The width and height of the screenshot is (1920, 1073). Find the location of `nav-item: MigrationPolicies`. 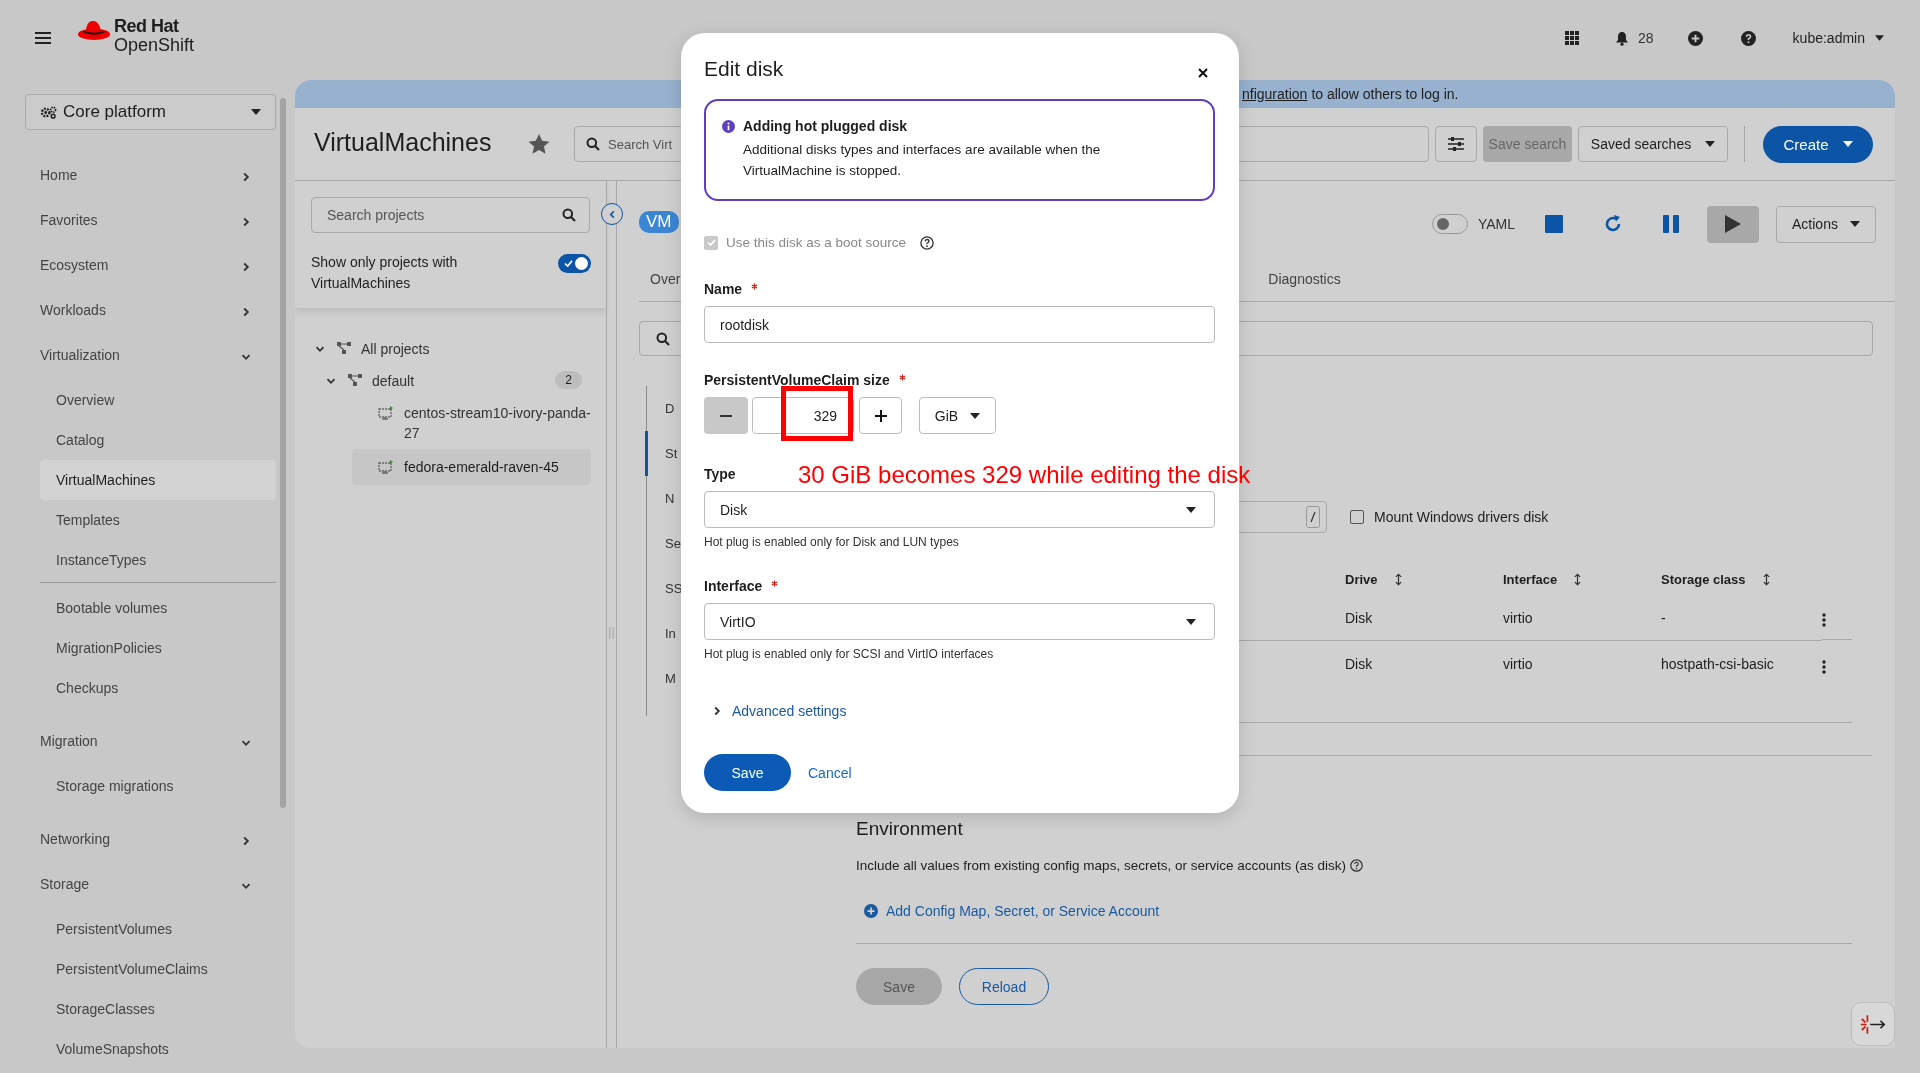

nav-item: MigrationPolicies is located at coordinates (158, 648).